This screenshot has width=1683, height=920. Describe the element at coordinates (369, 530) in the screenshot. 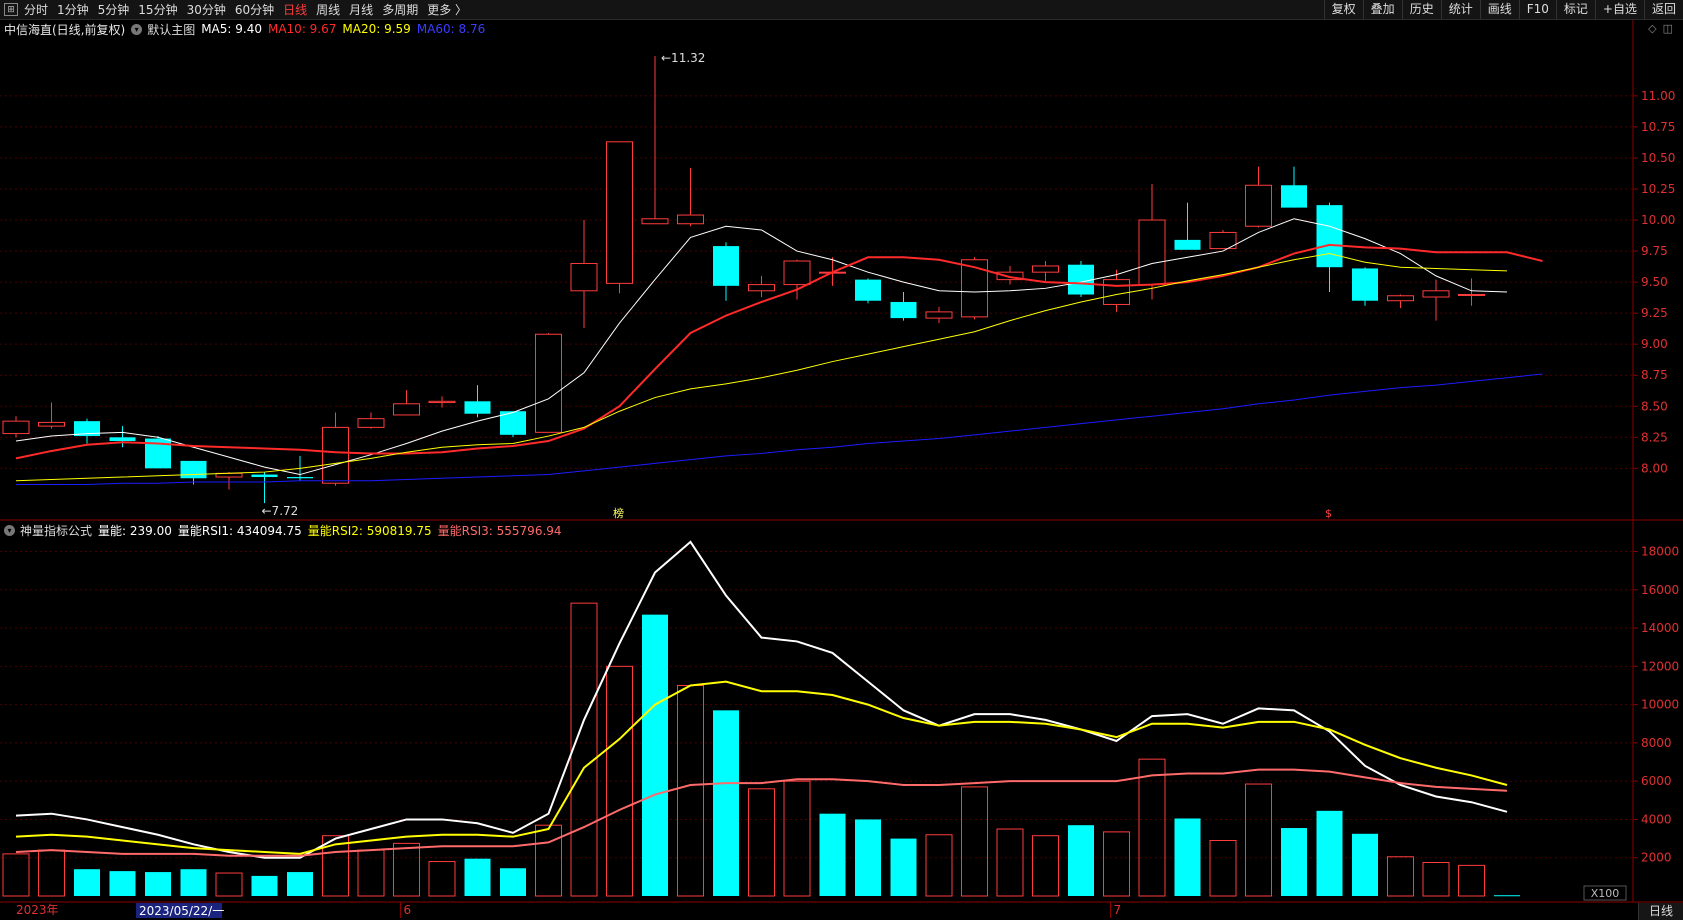

I see `rsi2-label: 量能RSI2: 590819.75` at that location.